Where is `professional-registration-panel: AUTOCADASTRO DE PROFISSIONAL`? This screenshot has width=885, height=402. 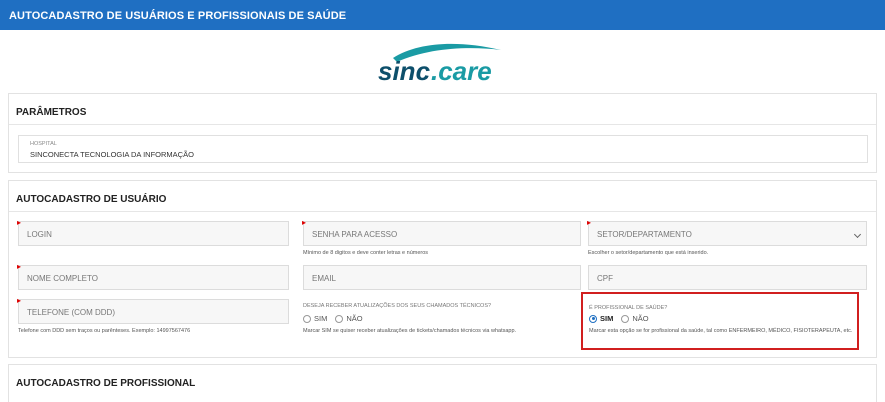 professional-registration-panel: AUTOCADASTRO DE PROFISSIONAL is located at coordinates (442, 383).